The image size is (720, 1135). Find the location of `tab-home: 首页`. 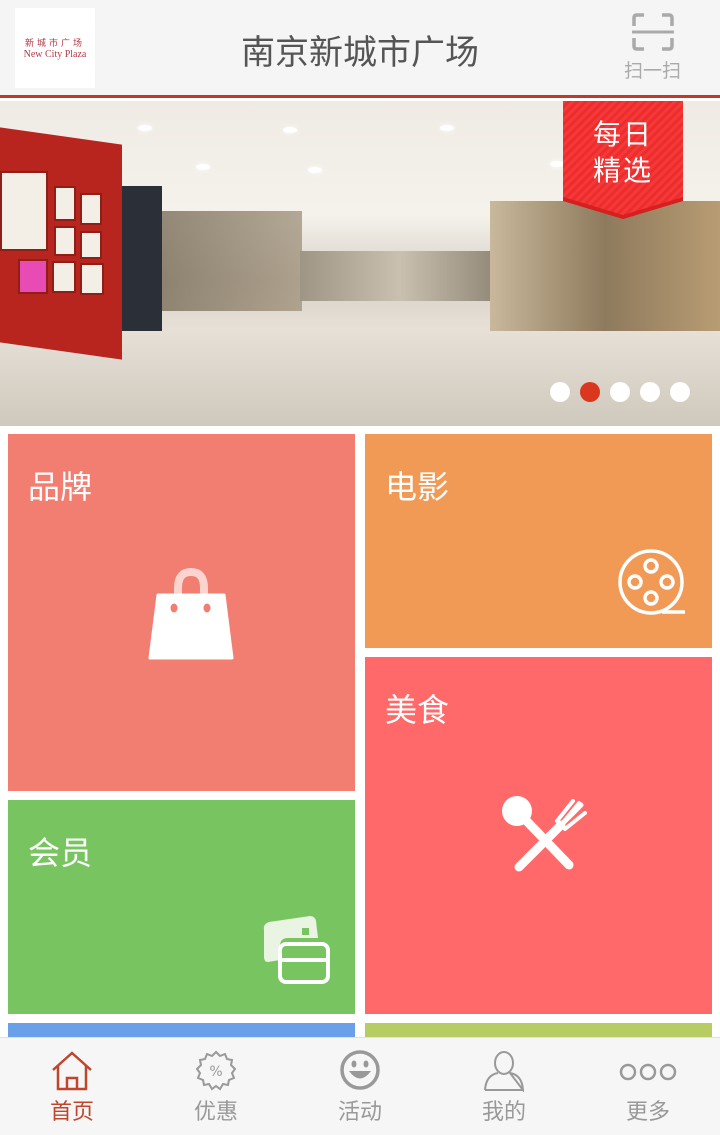

tab-home: 首页 is located at coordinates (72, 1086).